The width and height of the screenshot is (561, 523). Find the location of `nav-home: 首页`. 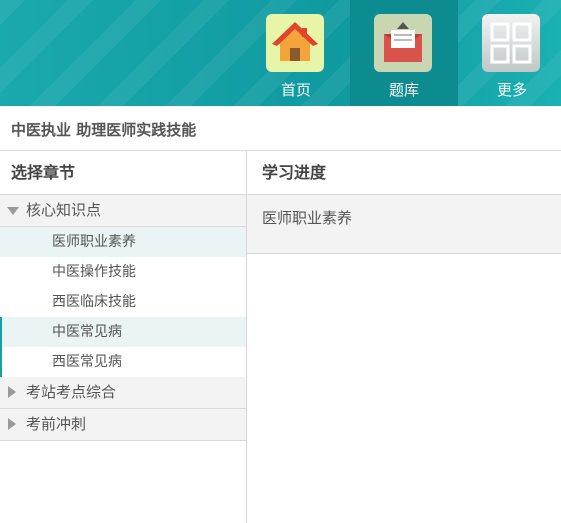

nav-home: 首页 is located at coordinates (296, 53).